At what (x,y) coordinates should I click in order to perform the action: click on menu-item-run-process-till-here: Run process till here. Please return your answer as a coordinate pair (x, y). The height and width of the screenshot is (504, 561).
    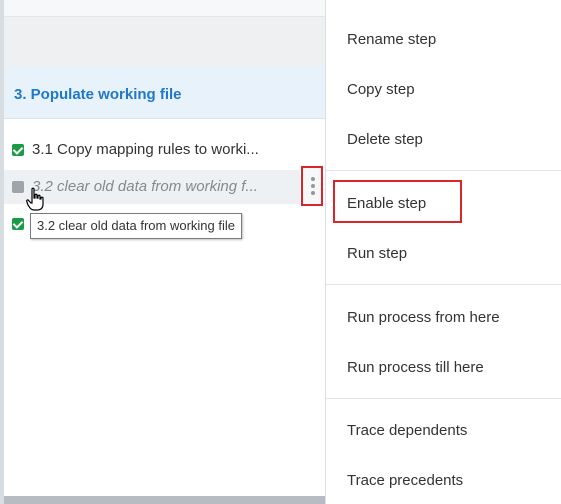
    Looking at the image, I should click on (415, 367).